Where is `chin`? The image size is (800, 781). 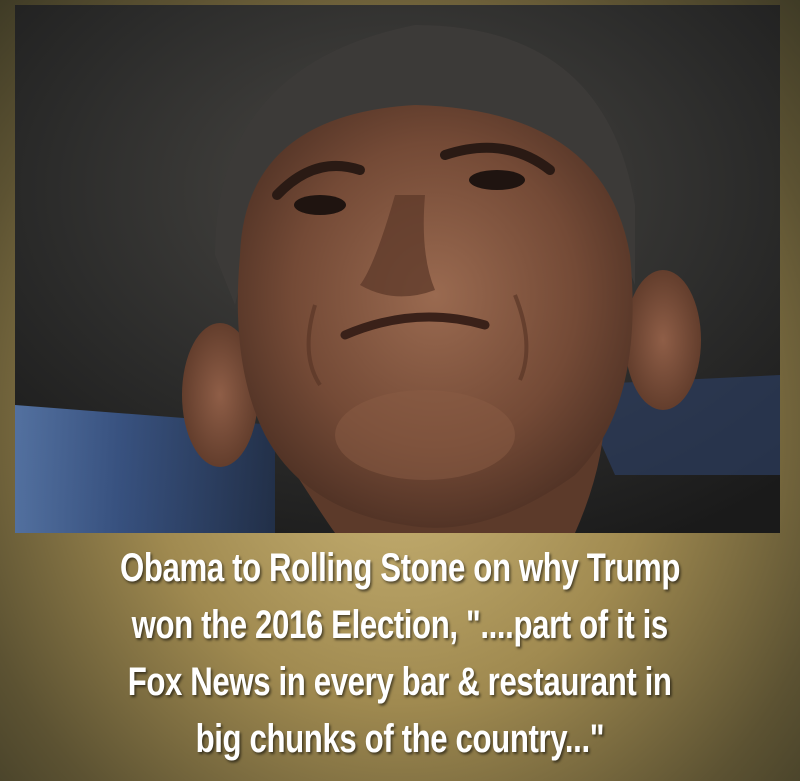
chin is located at coordinates (425, 435).